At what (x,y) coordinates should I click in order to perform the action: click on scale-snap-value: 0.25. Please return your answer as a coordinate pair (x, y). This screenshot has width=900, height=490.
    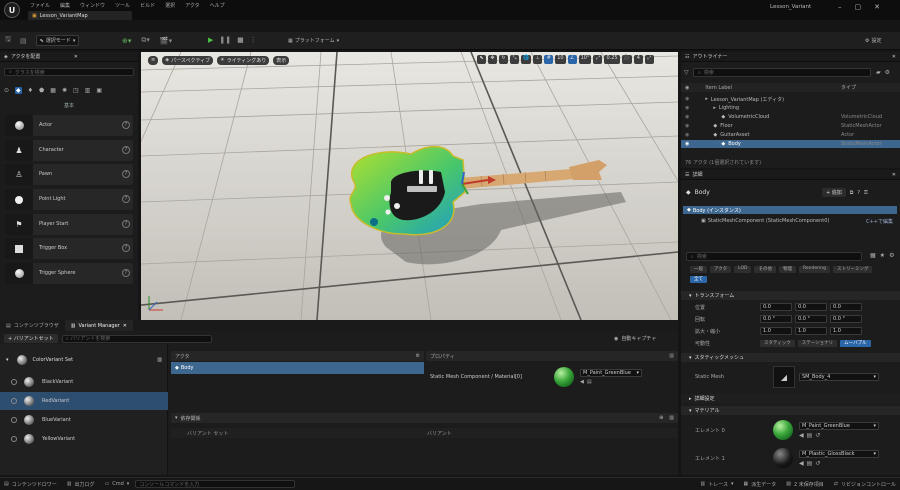
    Looking at the image, I should click on (612, 59).